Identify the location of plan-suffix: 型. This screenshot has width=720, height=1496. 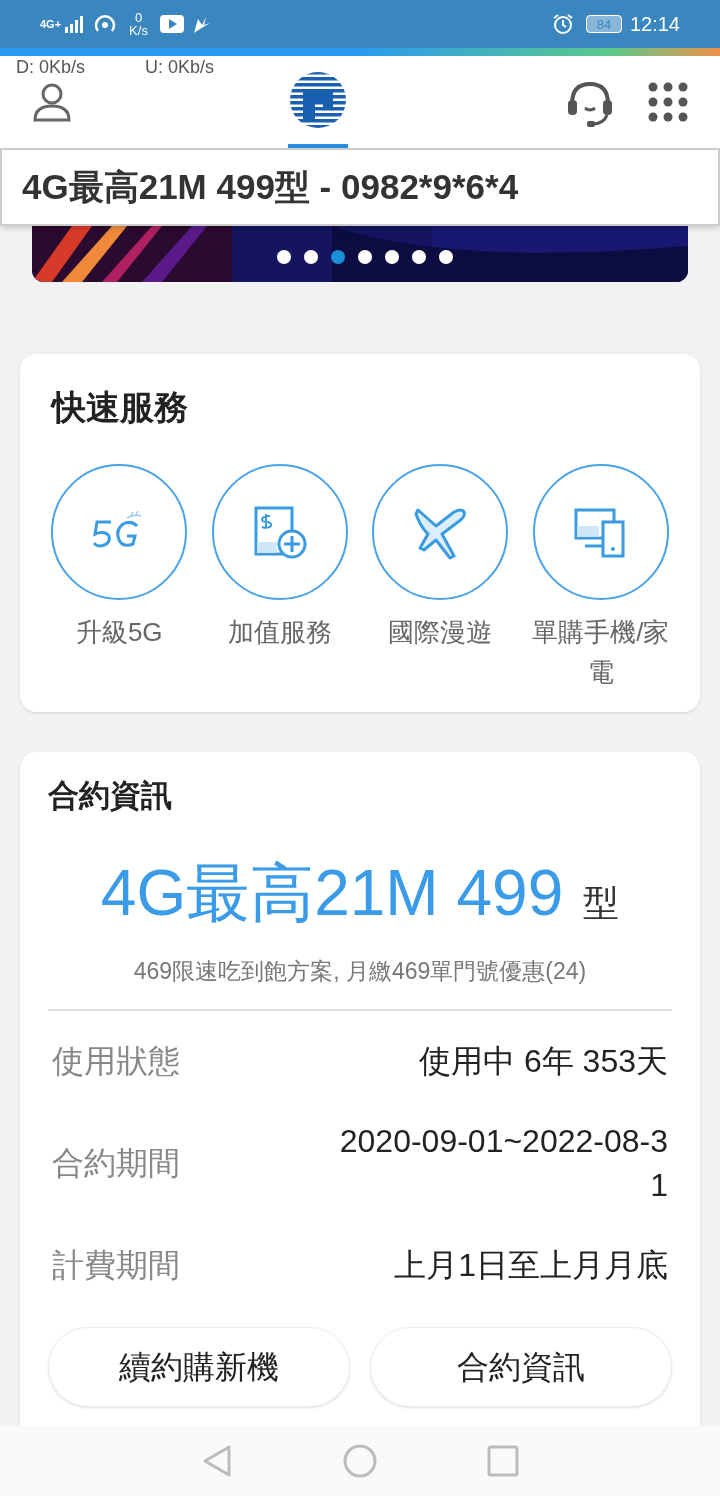
(601, 903).